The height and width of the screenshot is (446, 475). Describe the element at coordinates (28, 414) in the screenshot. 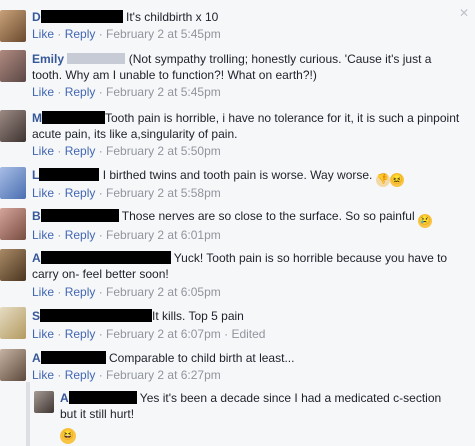

I see `reply-thread-line` at that location.